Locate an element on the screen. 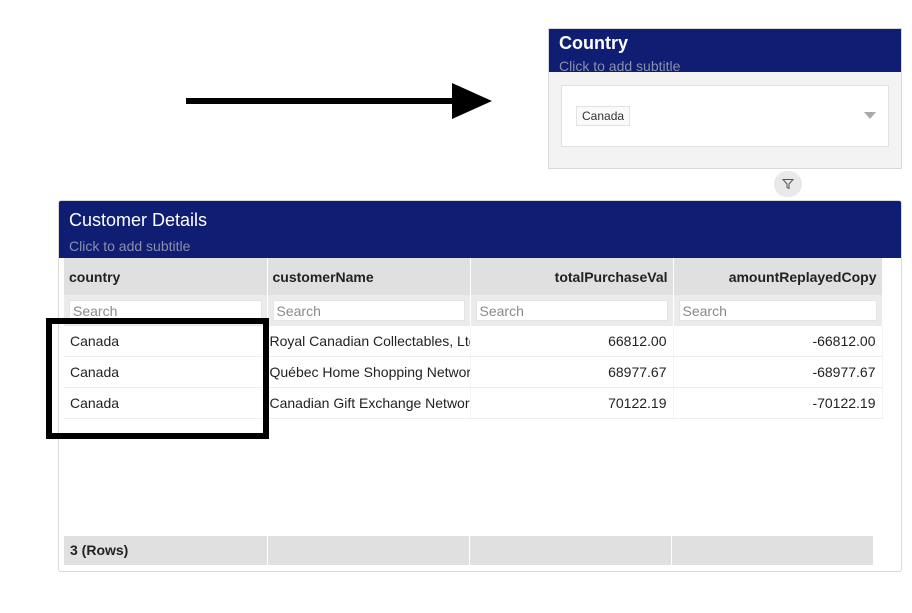 Image resolution: width=912 pixels, height=613 pixels. country-filter-card: Country Click to add subtitle Canada is located at coordinates (725, 98).